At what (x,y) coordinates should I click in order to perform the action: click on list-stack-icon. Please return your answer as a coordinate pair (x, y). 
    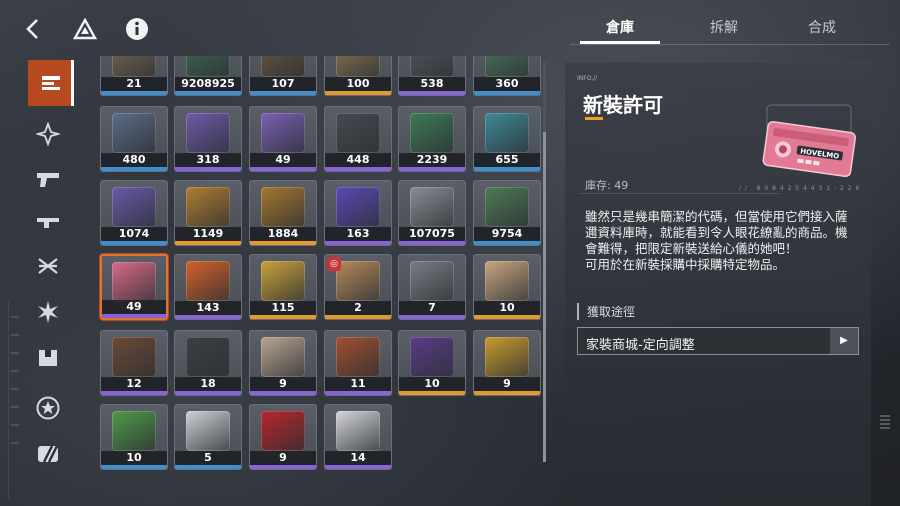
    Looking at the image, I should click on (51, 83).